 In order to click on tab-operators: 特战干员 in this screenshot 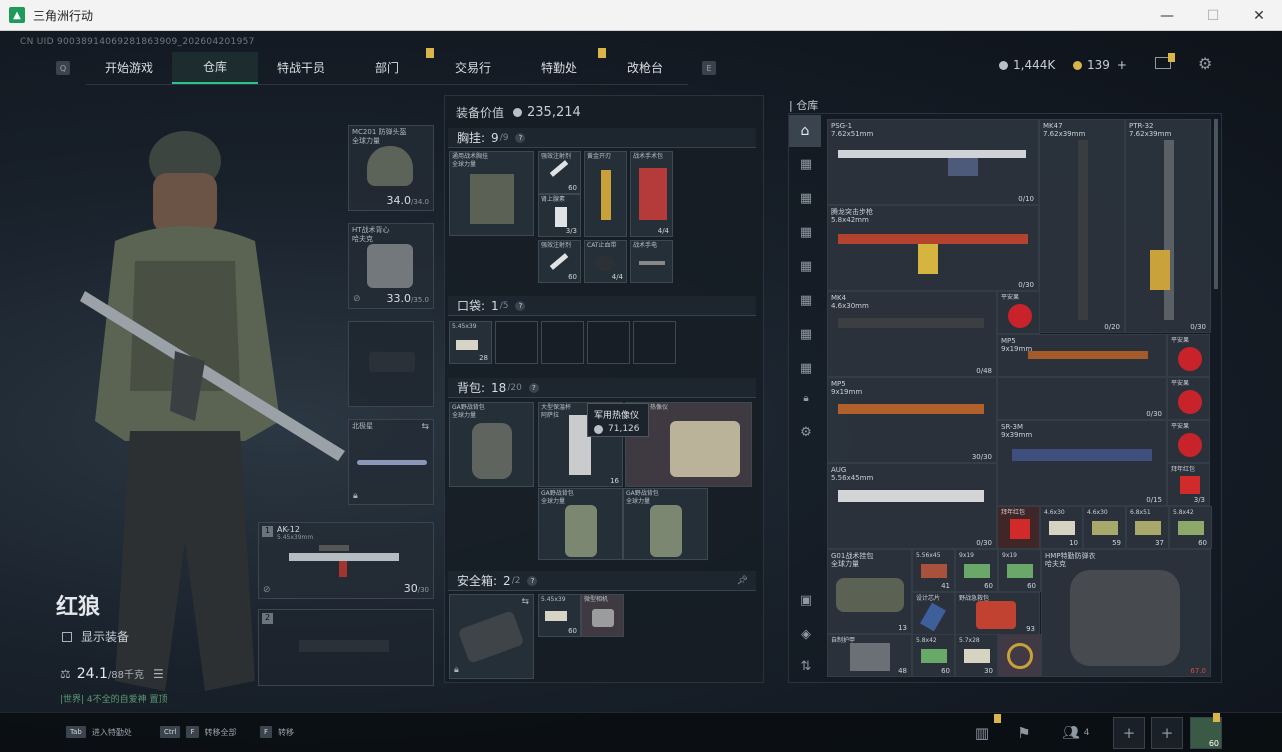, I will do `click(301, 68)`.